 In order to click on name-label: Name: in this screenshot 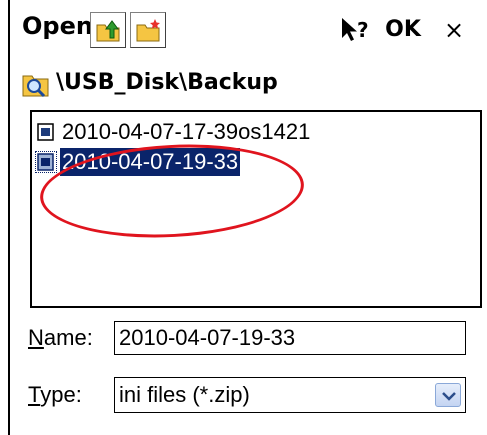, I will do `click(60, 337)`.